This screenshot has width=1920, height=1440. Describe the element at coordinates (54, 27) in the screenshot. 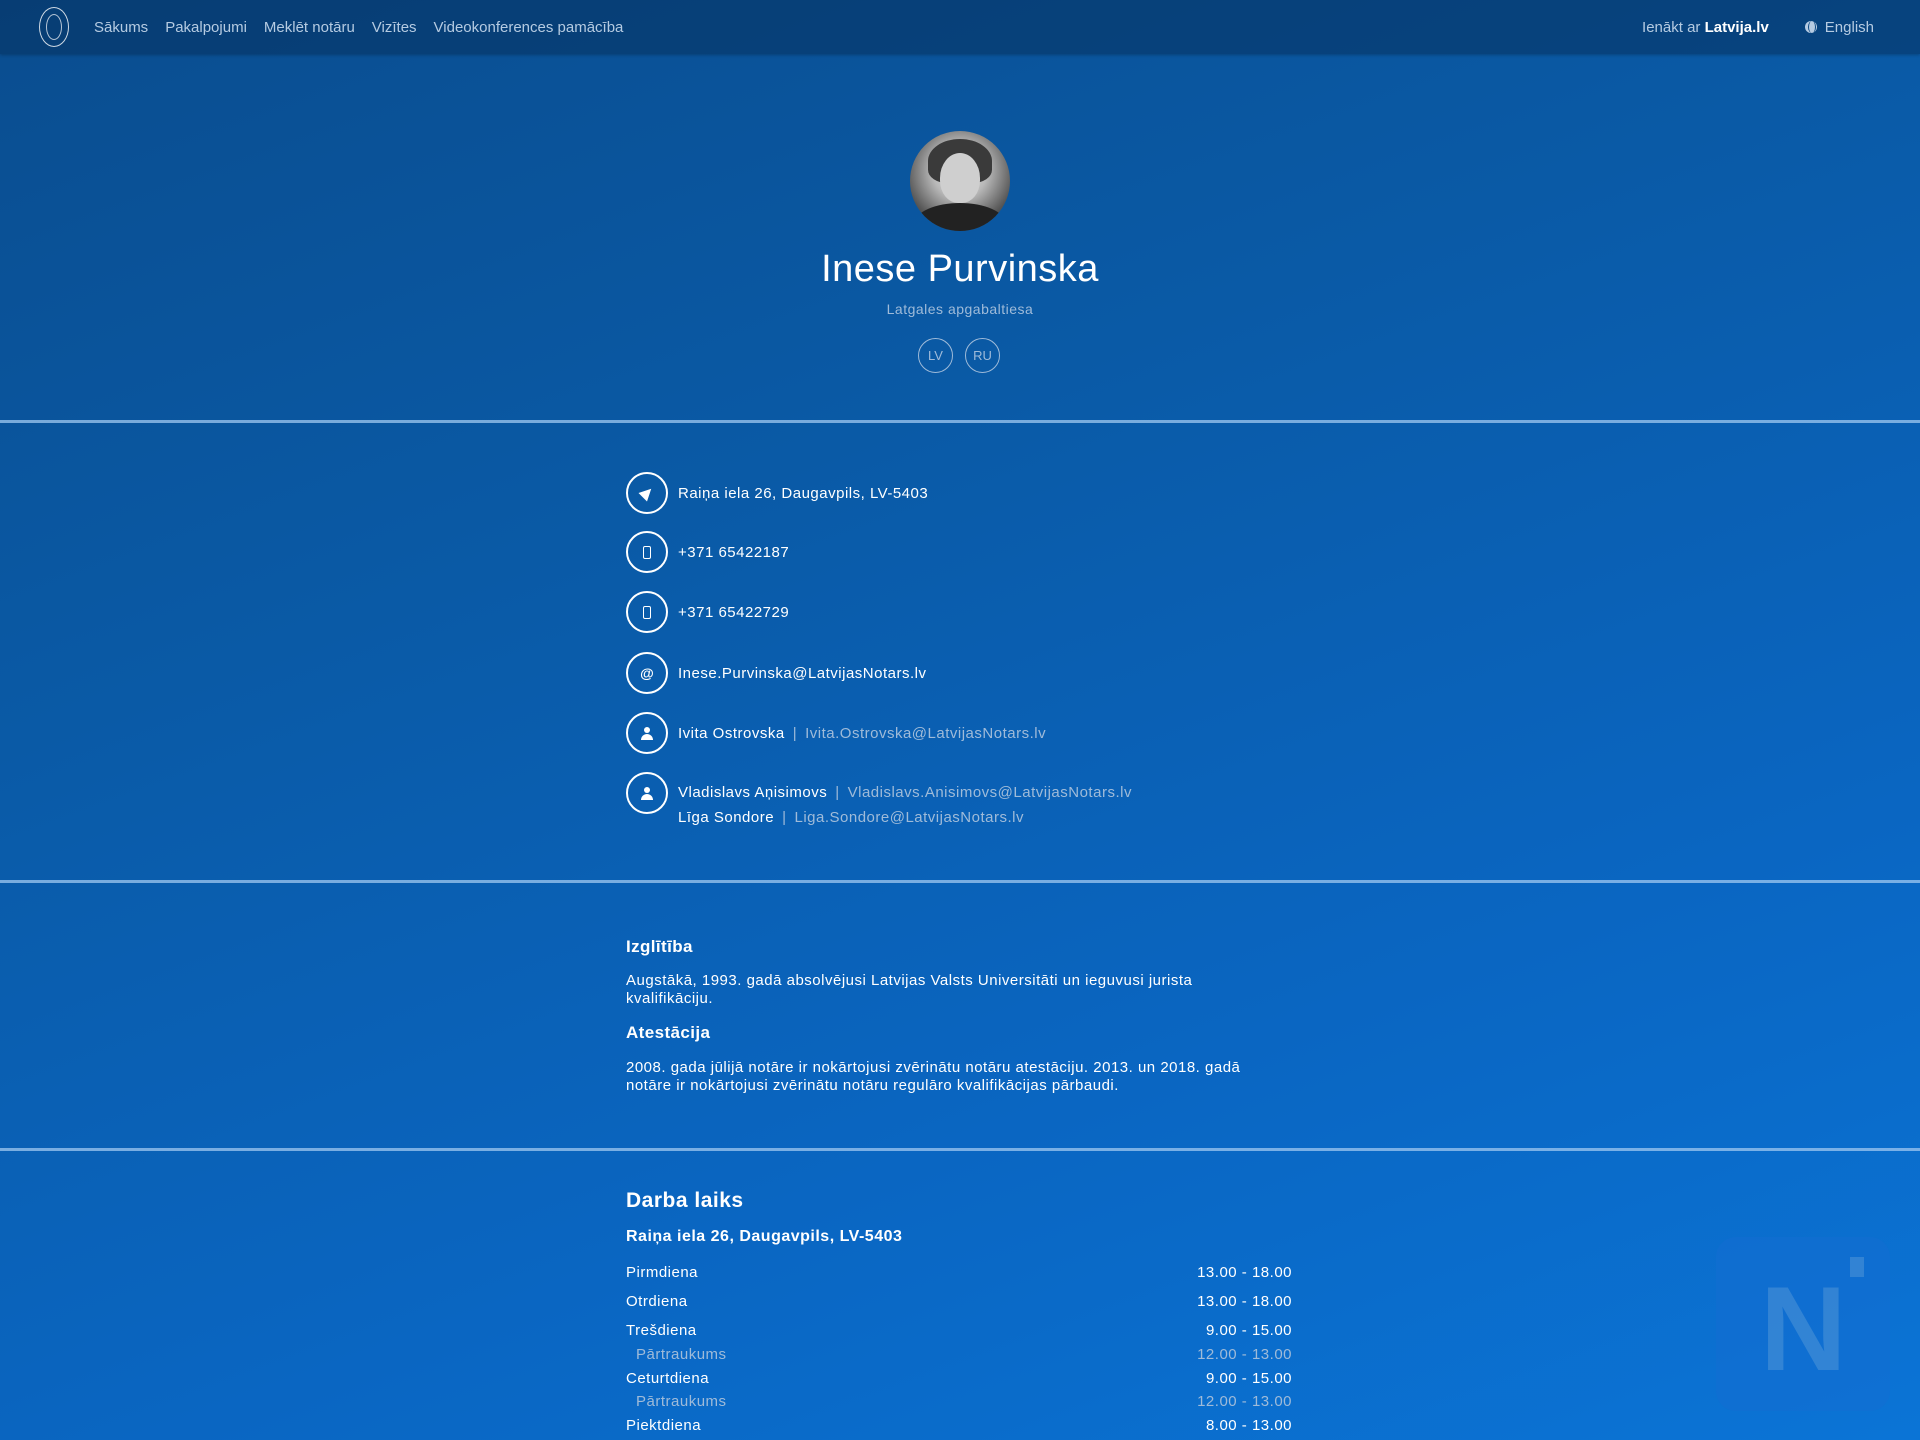

I see `notary-logo-icon` at that location.